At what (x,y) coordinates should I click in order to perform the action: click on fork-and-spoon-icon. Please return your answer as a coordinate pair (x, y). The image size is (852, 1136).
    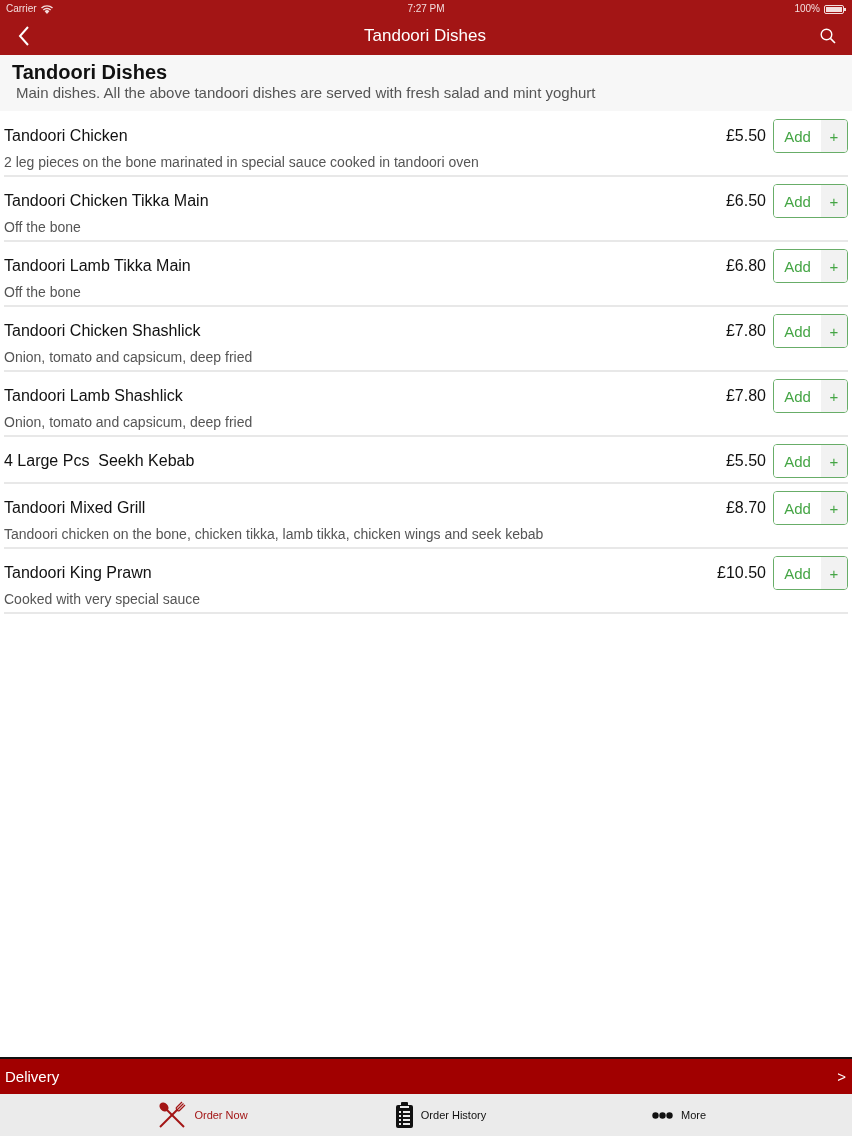
    Looking at the image, I should click on (172, 1115).